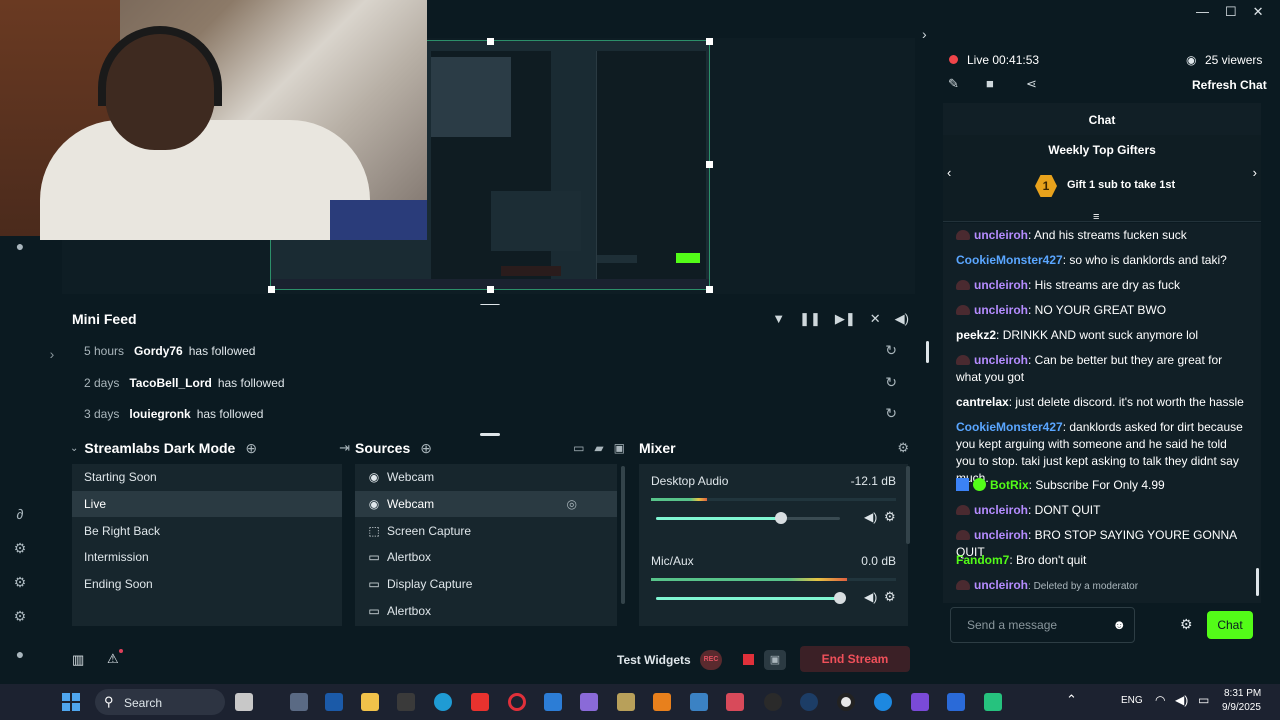  Describe the element at coordinates (751, 598) in the screenshot. I see `volume-slider` at that location.